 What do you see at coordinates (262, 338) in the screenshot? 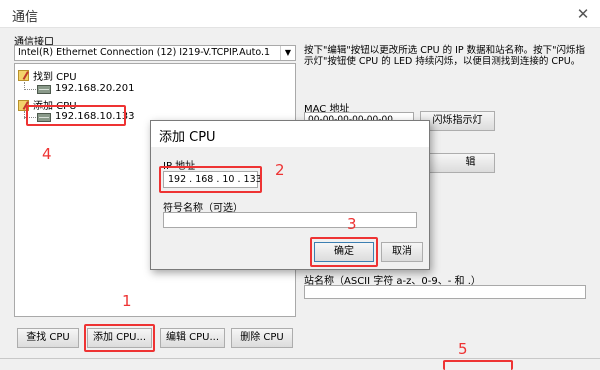
I see `delete-cpu-button: 删除 CPU` at bounding box center [262, 338].